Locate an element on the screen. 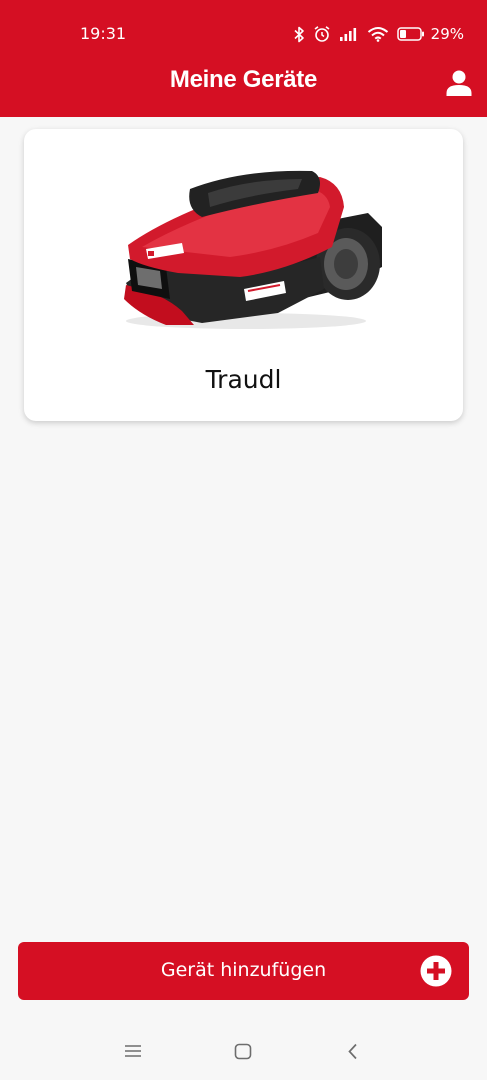 This screenshot has height=1080, width=487. bluetooth-icon is located at coordinates (299, 34).